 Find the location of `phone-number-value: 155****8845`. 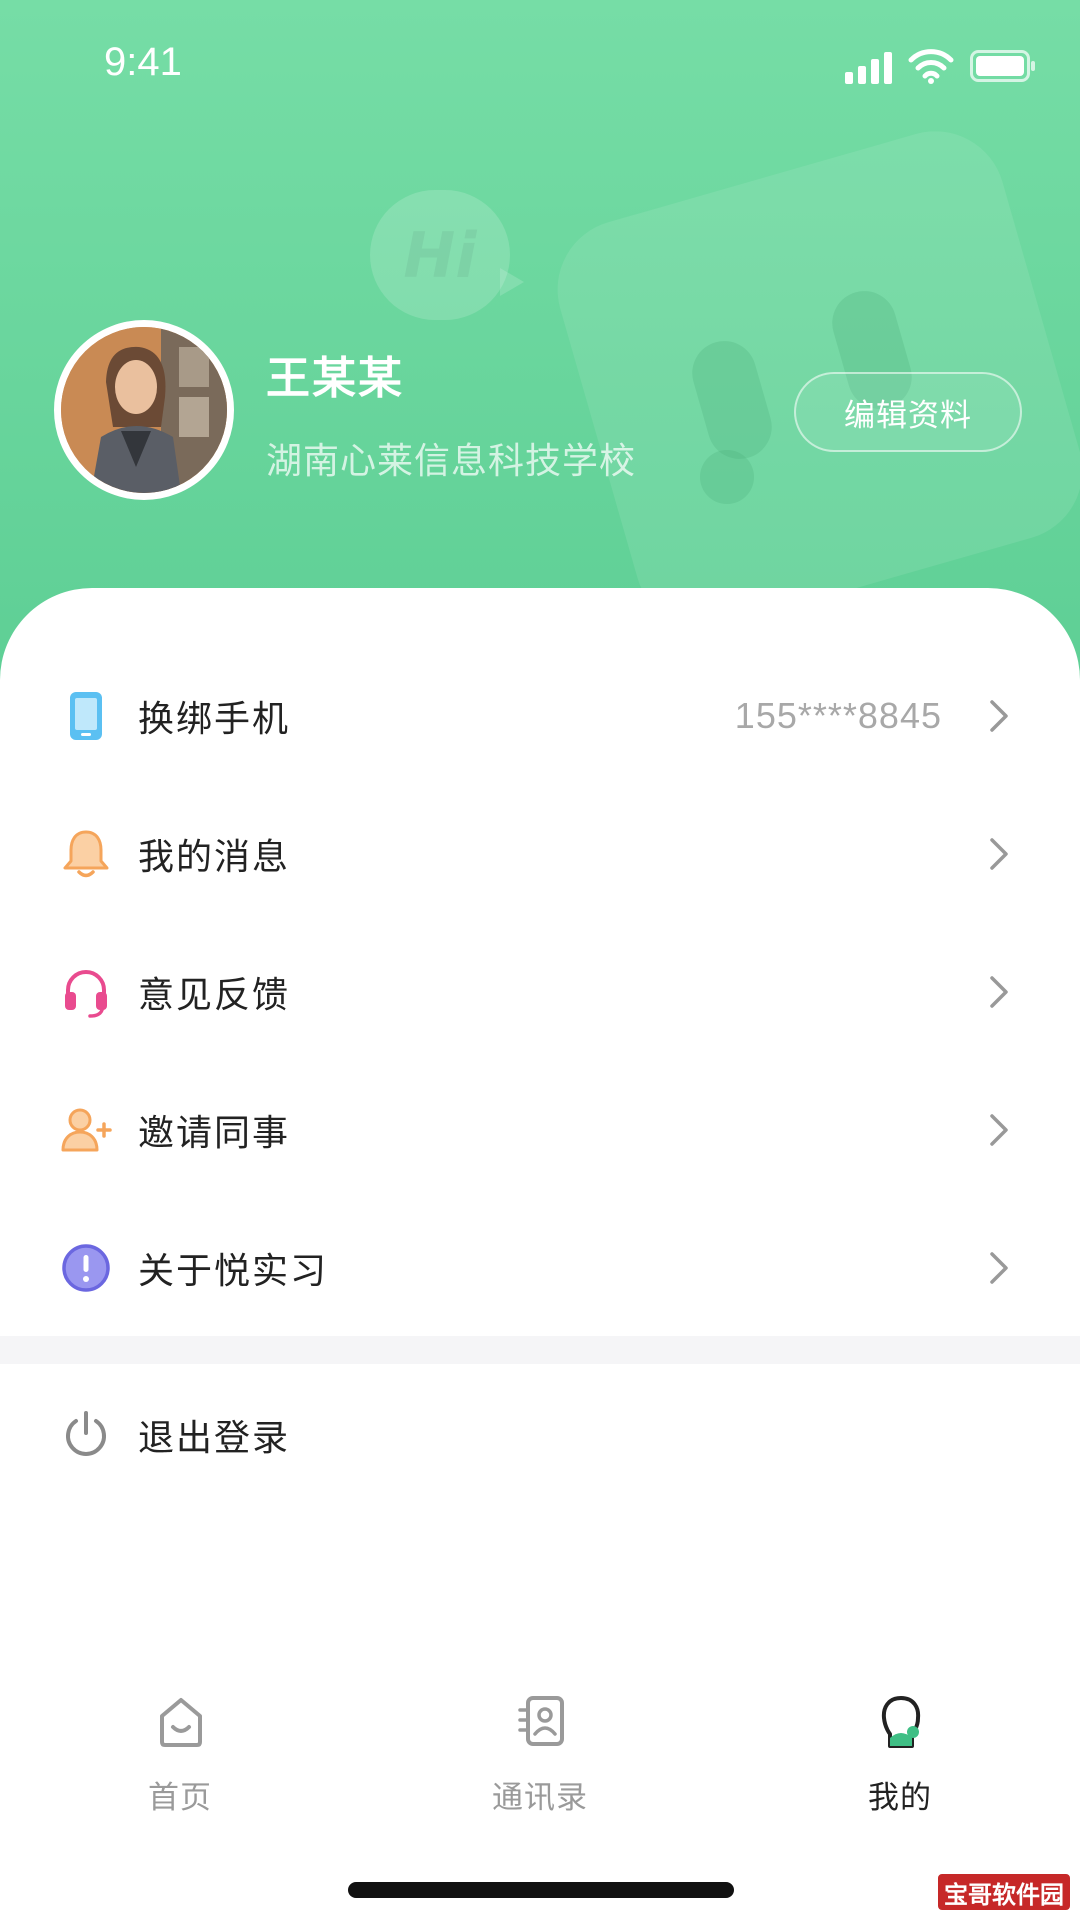

phone-number-value: 155****8845 is located at coordinates (838, 715).